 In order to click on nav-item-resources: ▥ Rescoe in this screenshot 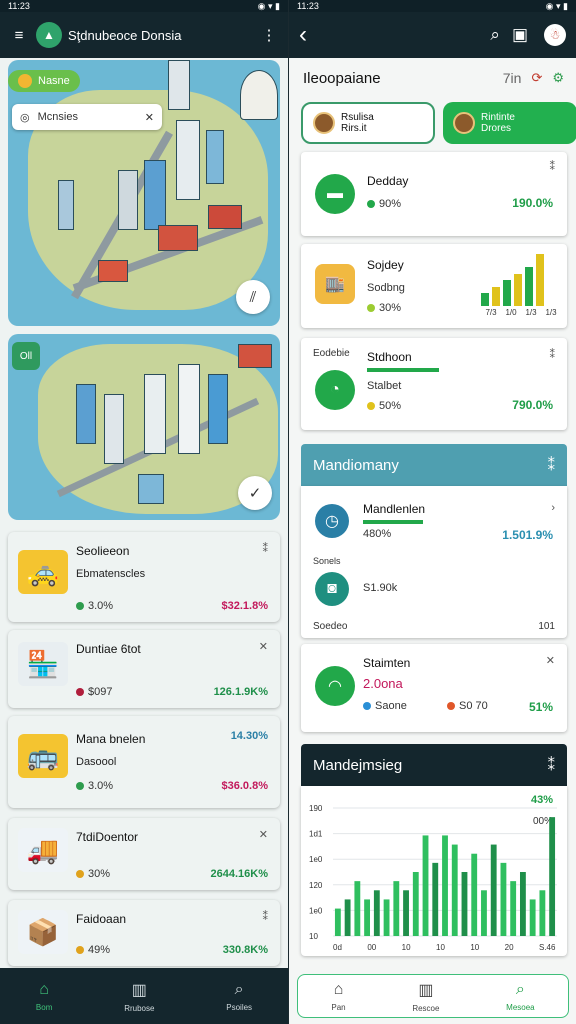, I will do `click(425, 996)`.